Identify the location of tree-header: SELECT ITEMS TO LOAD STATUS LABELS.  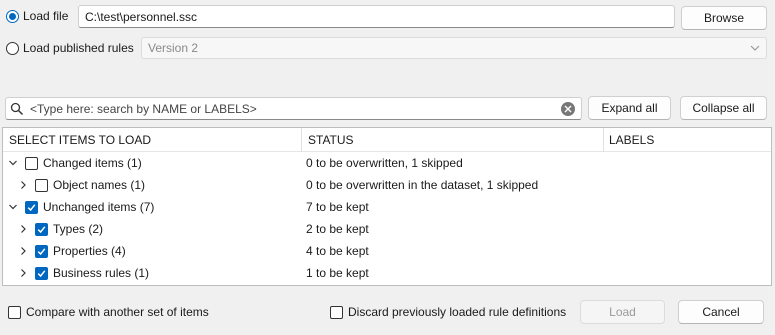
(387, 140).